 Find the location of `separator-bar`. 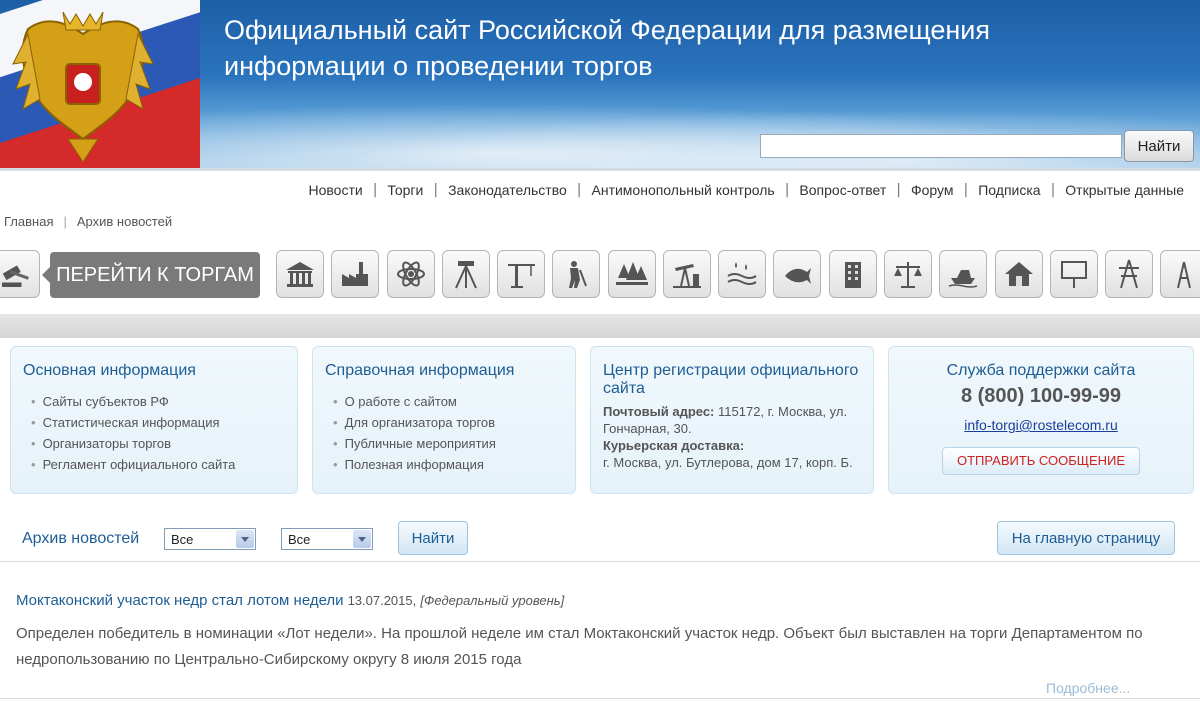

separator-bar is located at coordinates (600, 326).